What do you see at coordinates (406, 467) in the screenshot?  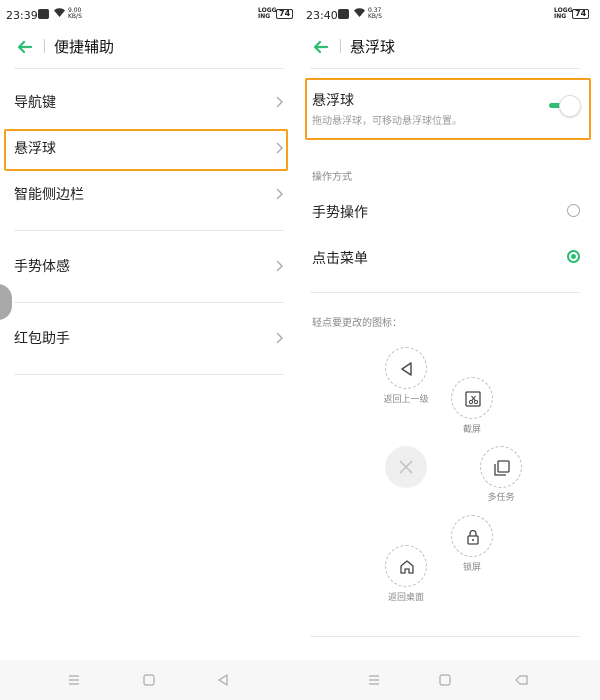 I see `close-x-icon` at bounding box center [406, 467].